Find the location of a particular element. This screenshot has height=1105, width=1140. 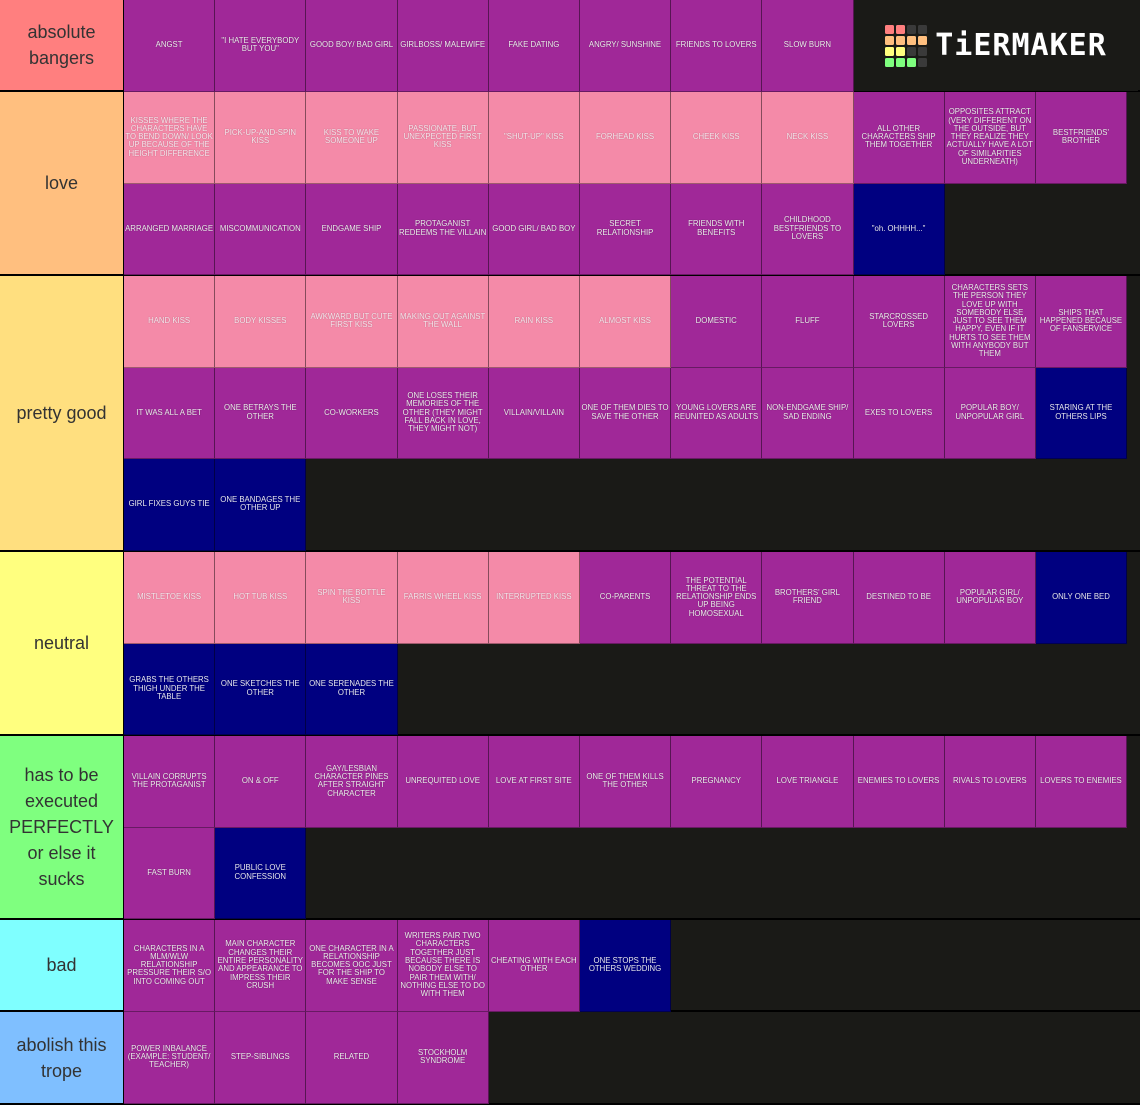

tier-label: love is located at coordinates (62, 183).